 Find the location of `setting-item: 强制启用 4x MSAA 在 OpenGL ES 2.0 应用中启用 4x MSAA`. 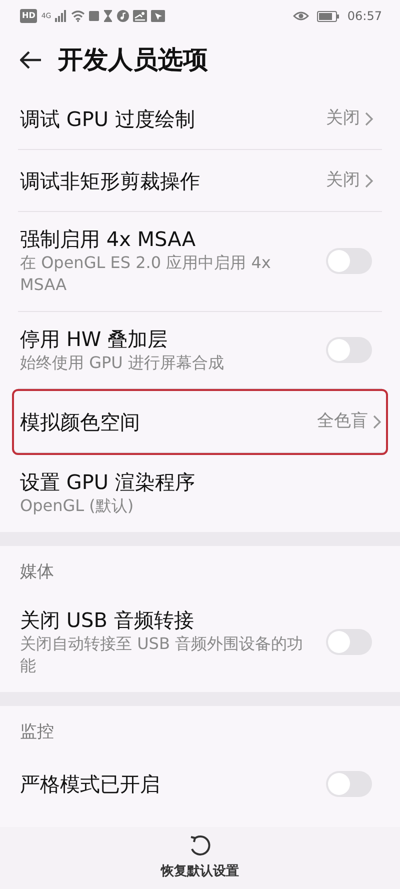

setting-item: 强制启用 4x MSAA 在 OpenGL ES 2.0 应用中启用 4x MSAA is located at coordinates (200, 262).